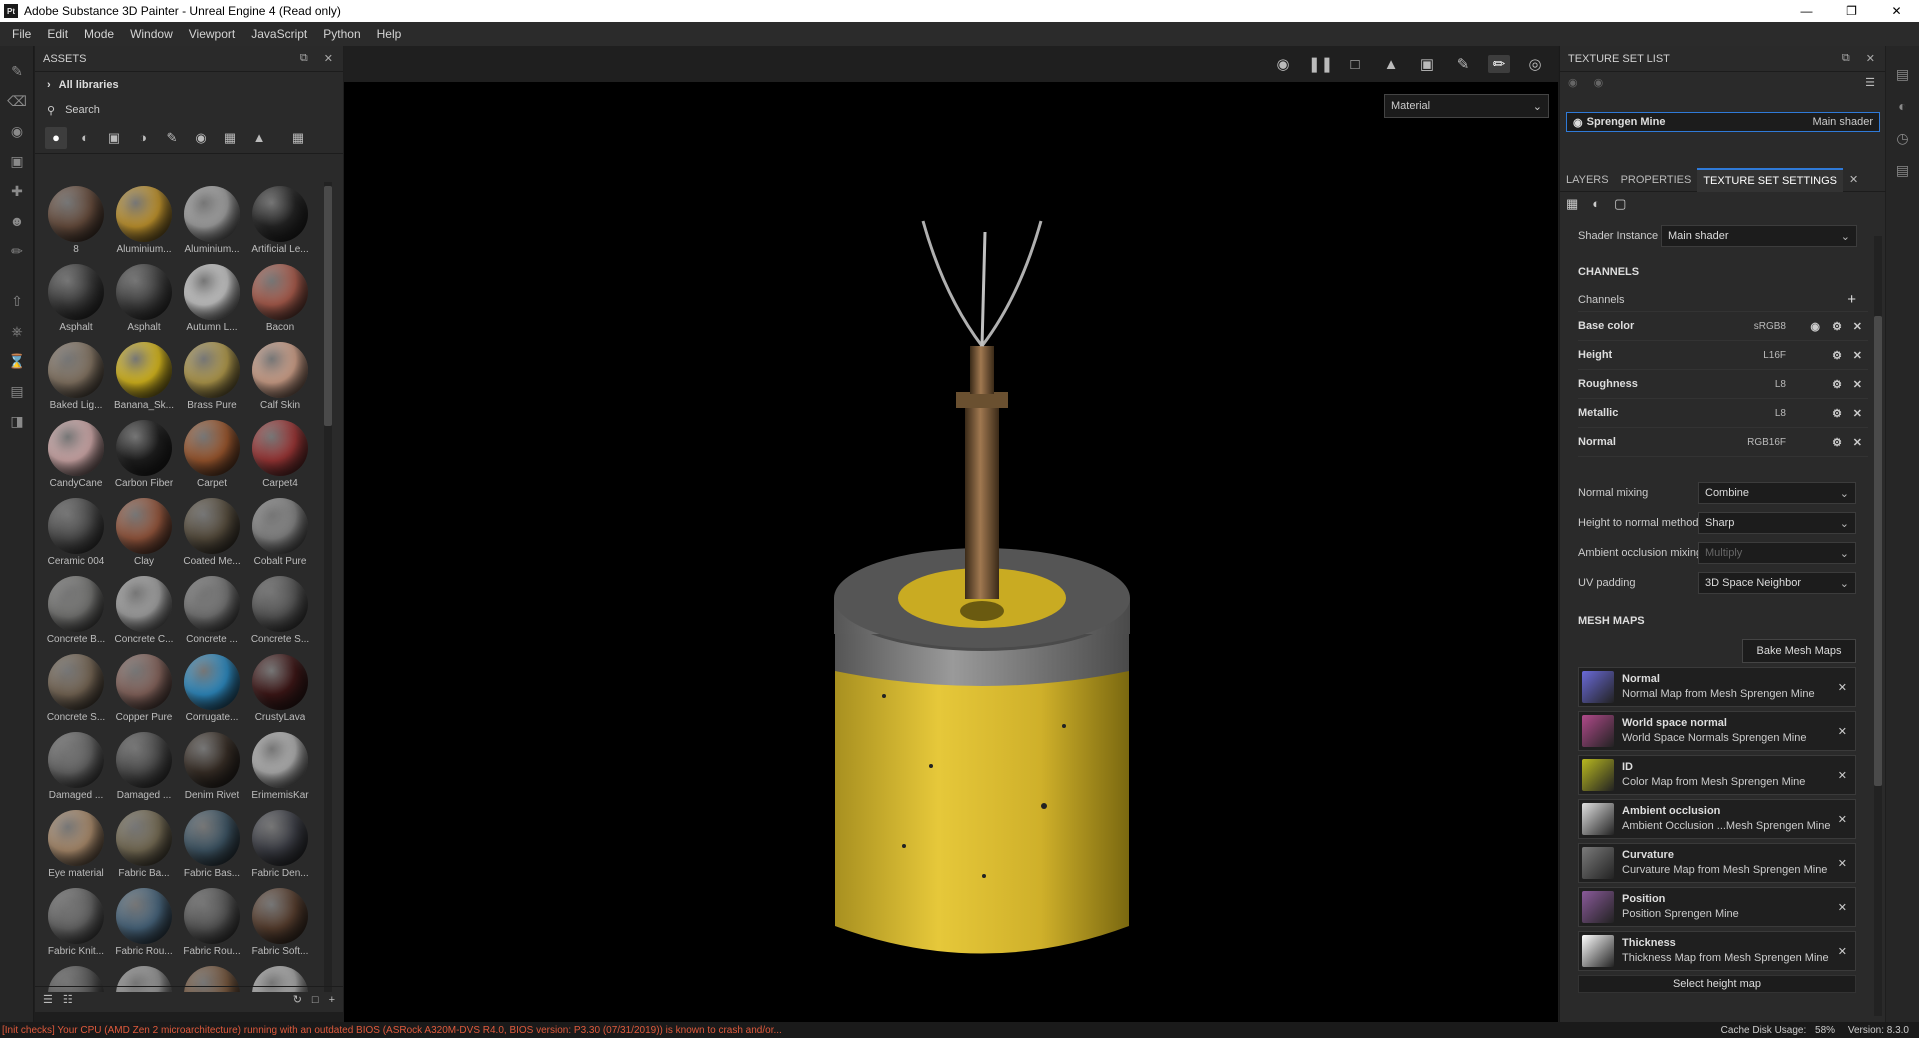 The width and height of the screenshot is (1919, 1038). Describe the element at coordinates (389, 34) in the screenshot. I see `menu-help: Help` at that location.